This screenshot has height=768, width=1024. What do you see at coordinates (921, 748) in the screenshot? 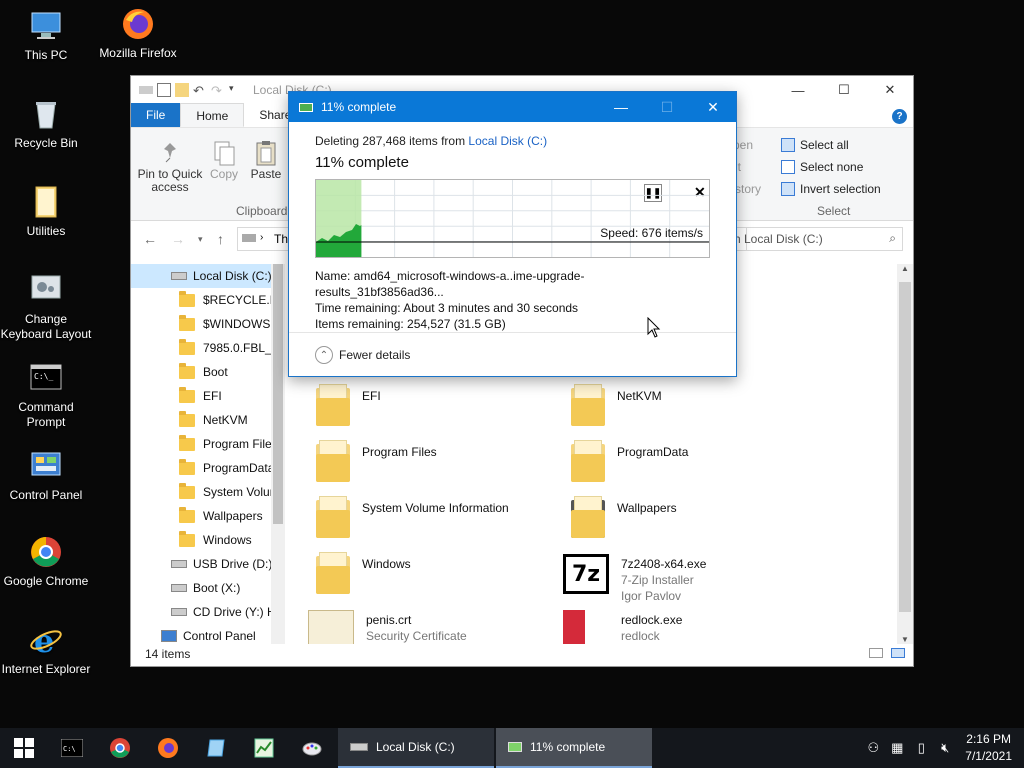
I see `usb-icon: ▯` at bounding box center [921, 748].